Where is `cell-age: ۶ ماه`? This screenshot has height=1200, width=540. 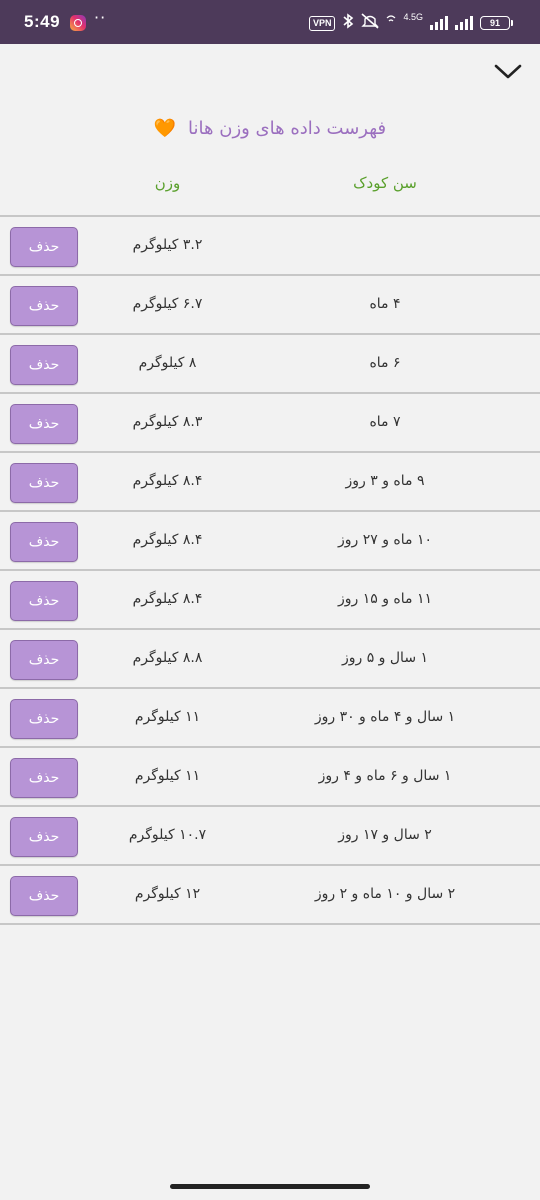
cell-age: ۶ ماه is located at coordinates (385, 363).